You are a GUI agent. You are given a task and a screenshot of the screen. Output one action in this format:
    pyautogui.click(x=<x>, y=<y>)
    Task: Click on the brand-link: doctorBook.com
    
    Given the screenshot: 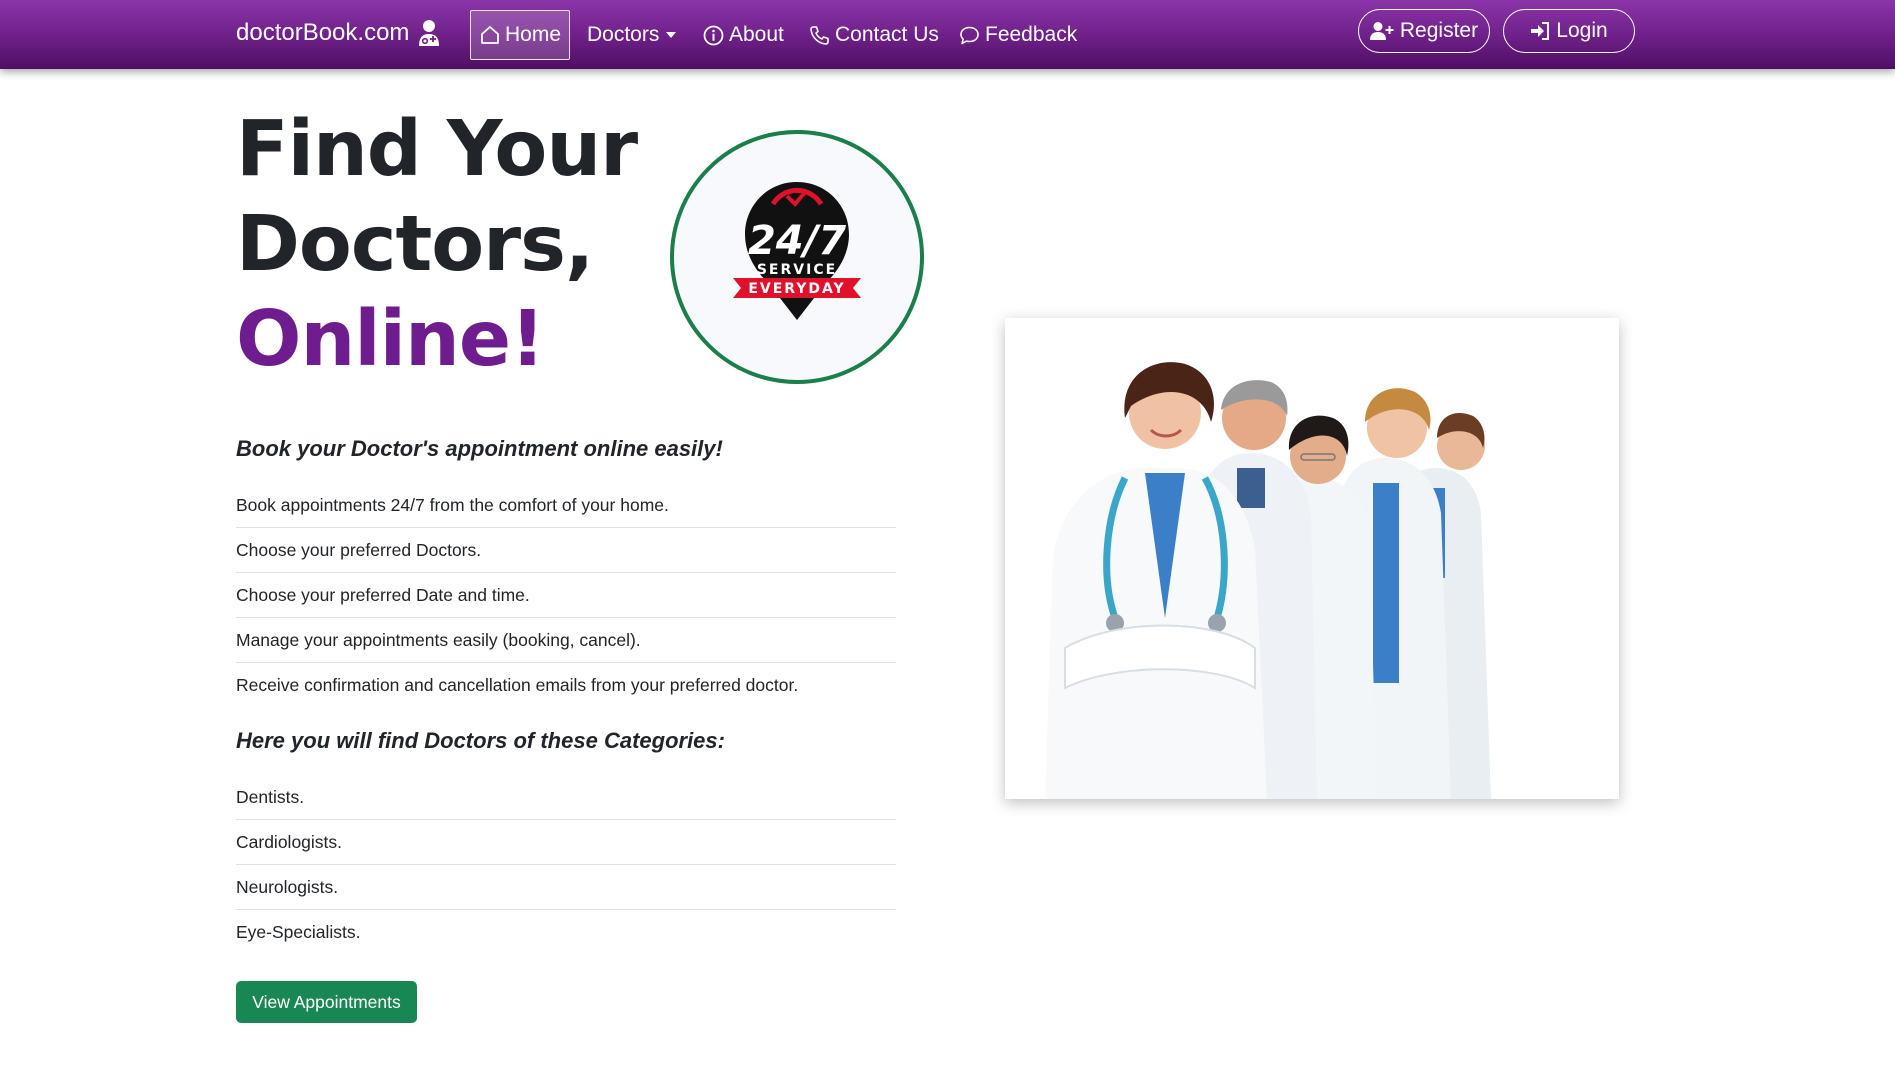 What is the action you would take?
    pyautogui.click(x=338, y=33)
    